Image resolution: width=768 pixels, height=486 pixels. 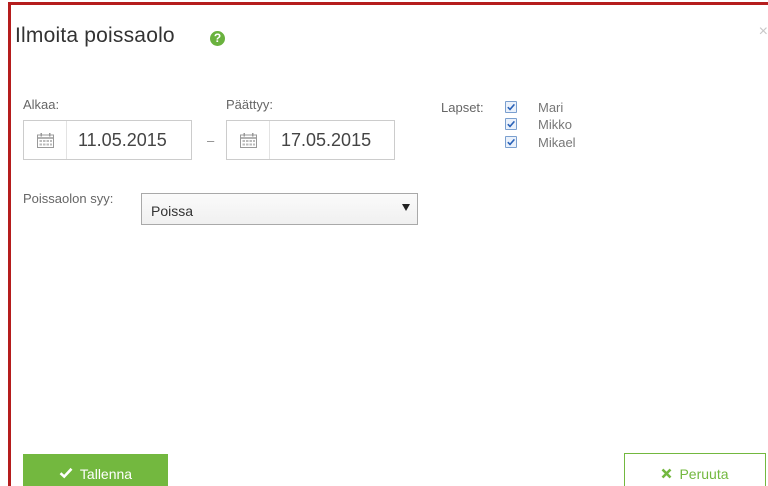 I want to click on start-date-field: 11.05.2015, so click(x=107, y=140).